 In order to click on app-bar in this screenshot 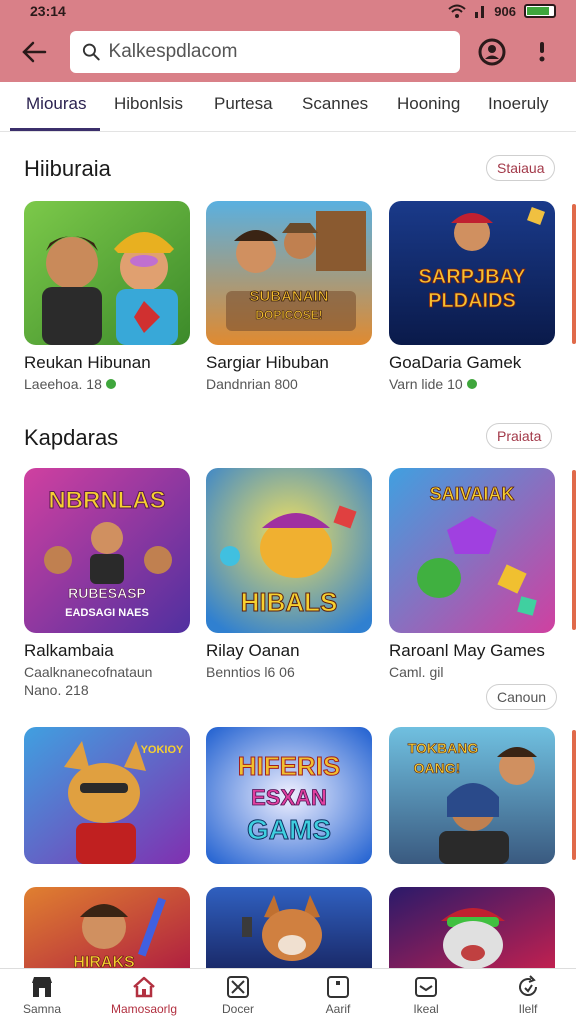, I will do `click(288, 52)`.